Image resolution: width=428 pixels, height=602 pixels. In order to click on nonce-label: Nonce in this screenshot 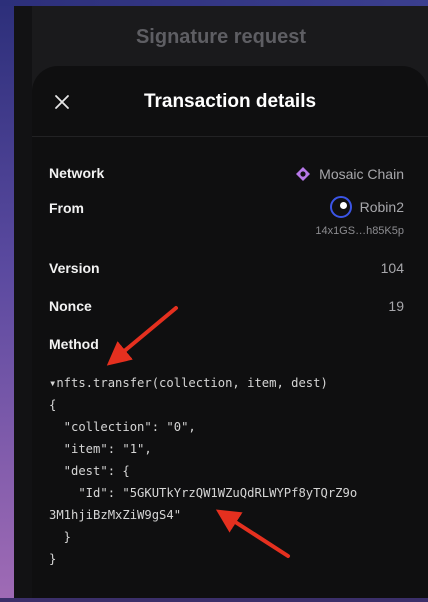, I will do `click(70, 306)`.